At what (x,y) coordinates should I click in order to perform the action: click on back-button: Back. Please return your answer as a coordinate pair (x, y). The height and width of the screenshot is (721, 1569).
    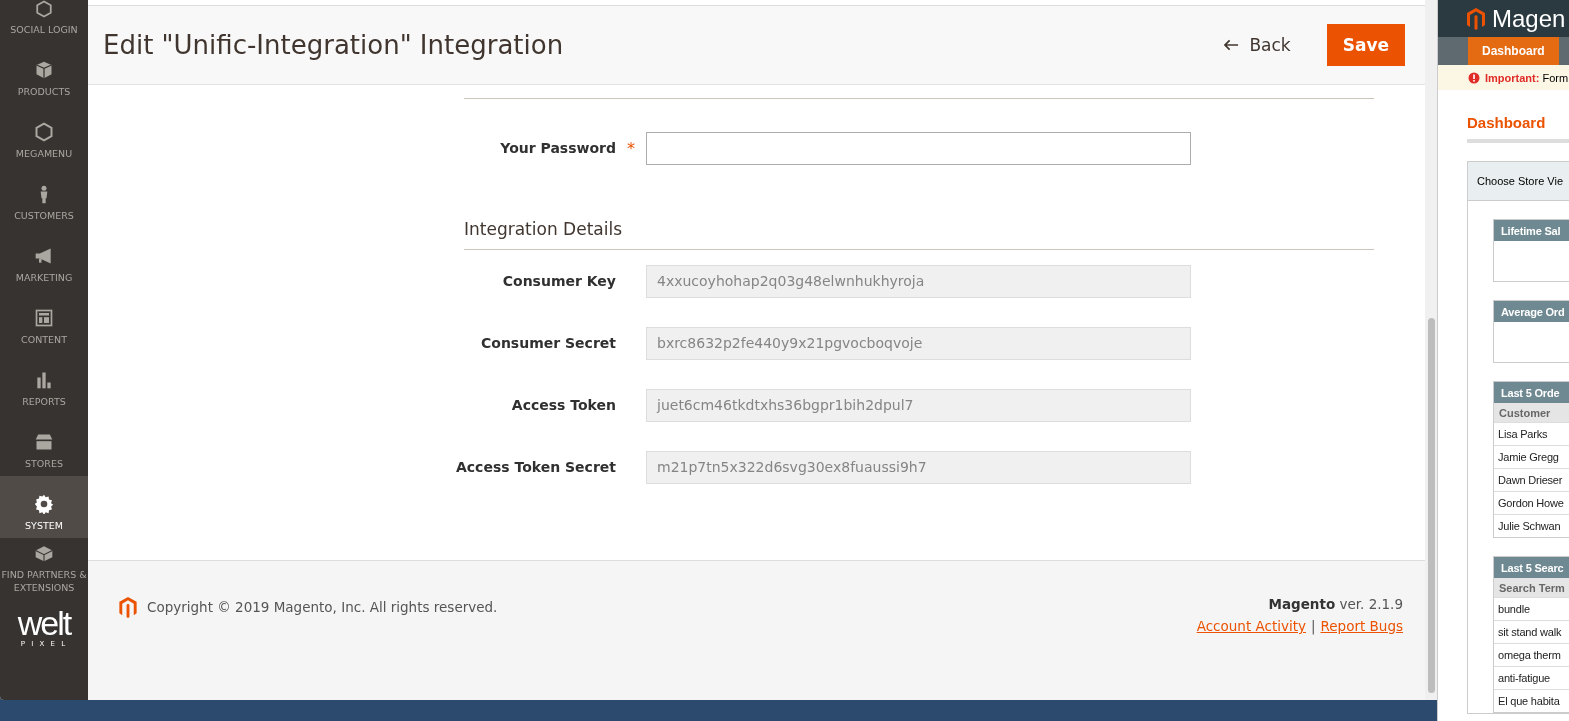
    Looking at the image, I should click on (1257, 45).